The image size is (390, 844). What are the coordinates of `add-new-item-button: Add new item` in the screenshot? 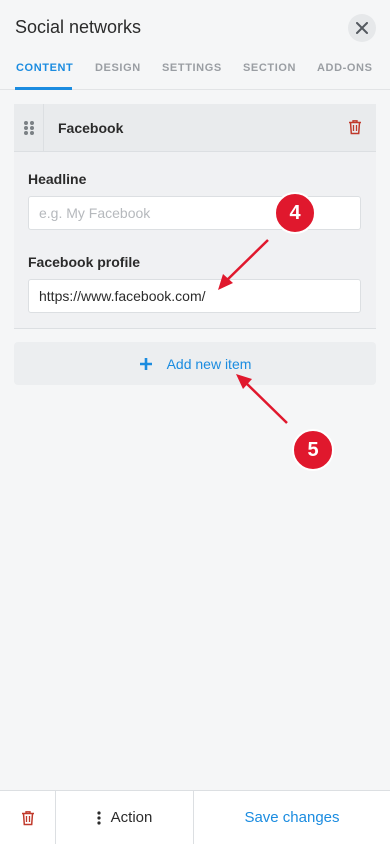 It's located at (195, 363).